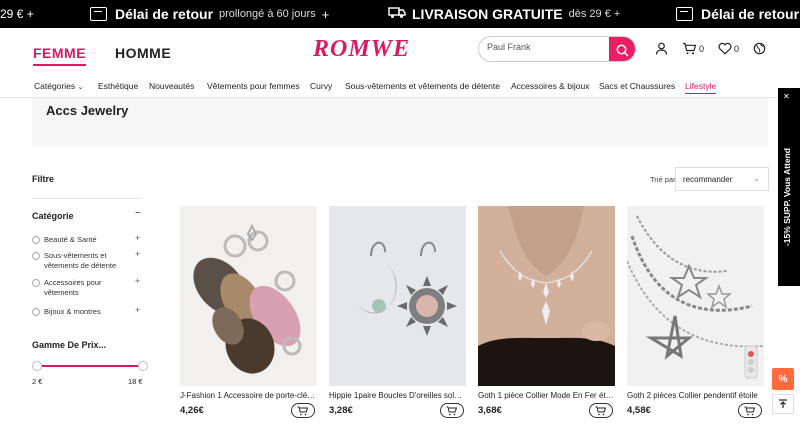 This screenshot has width=800, height=424. I want to click on promo-segment-0-text: 29 € +, so click(17, 14).